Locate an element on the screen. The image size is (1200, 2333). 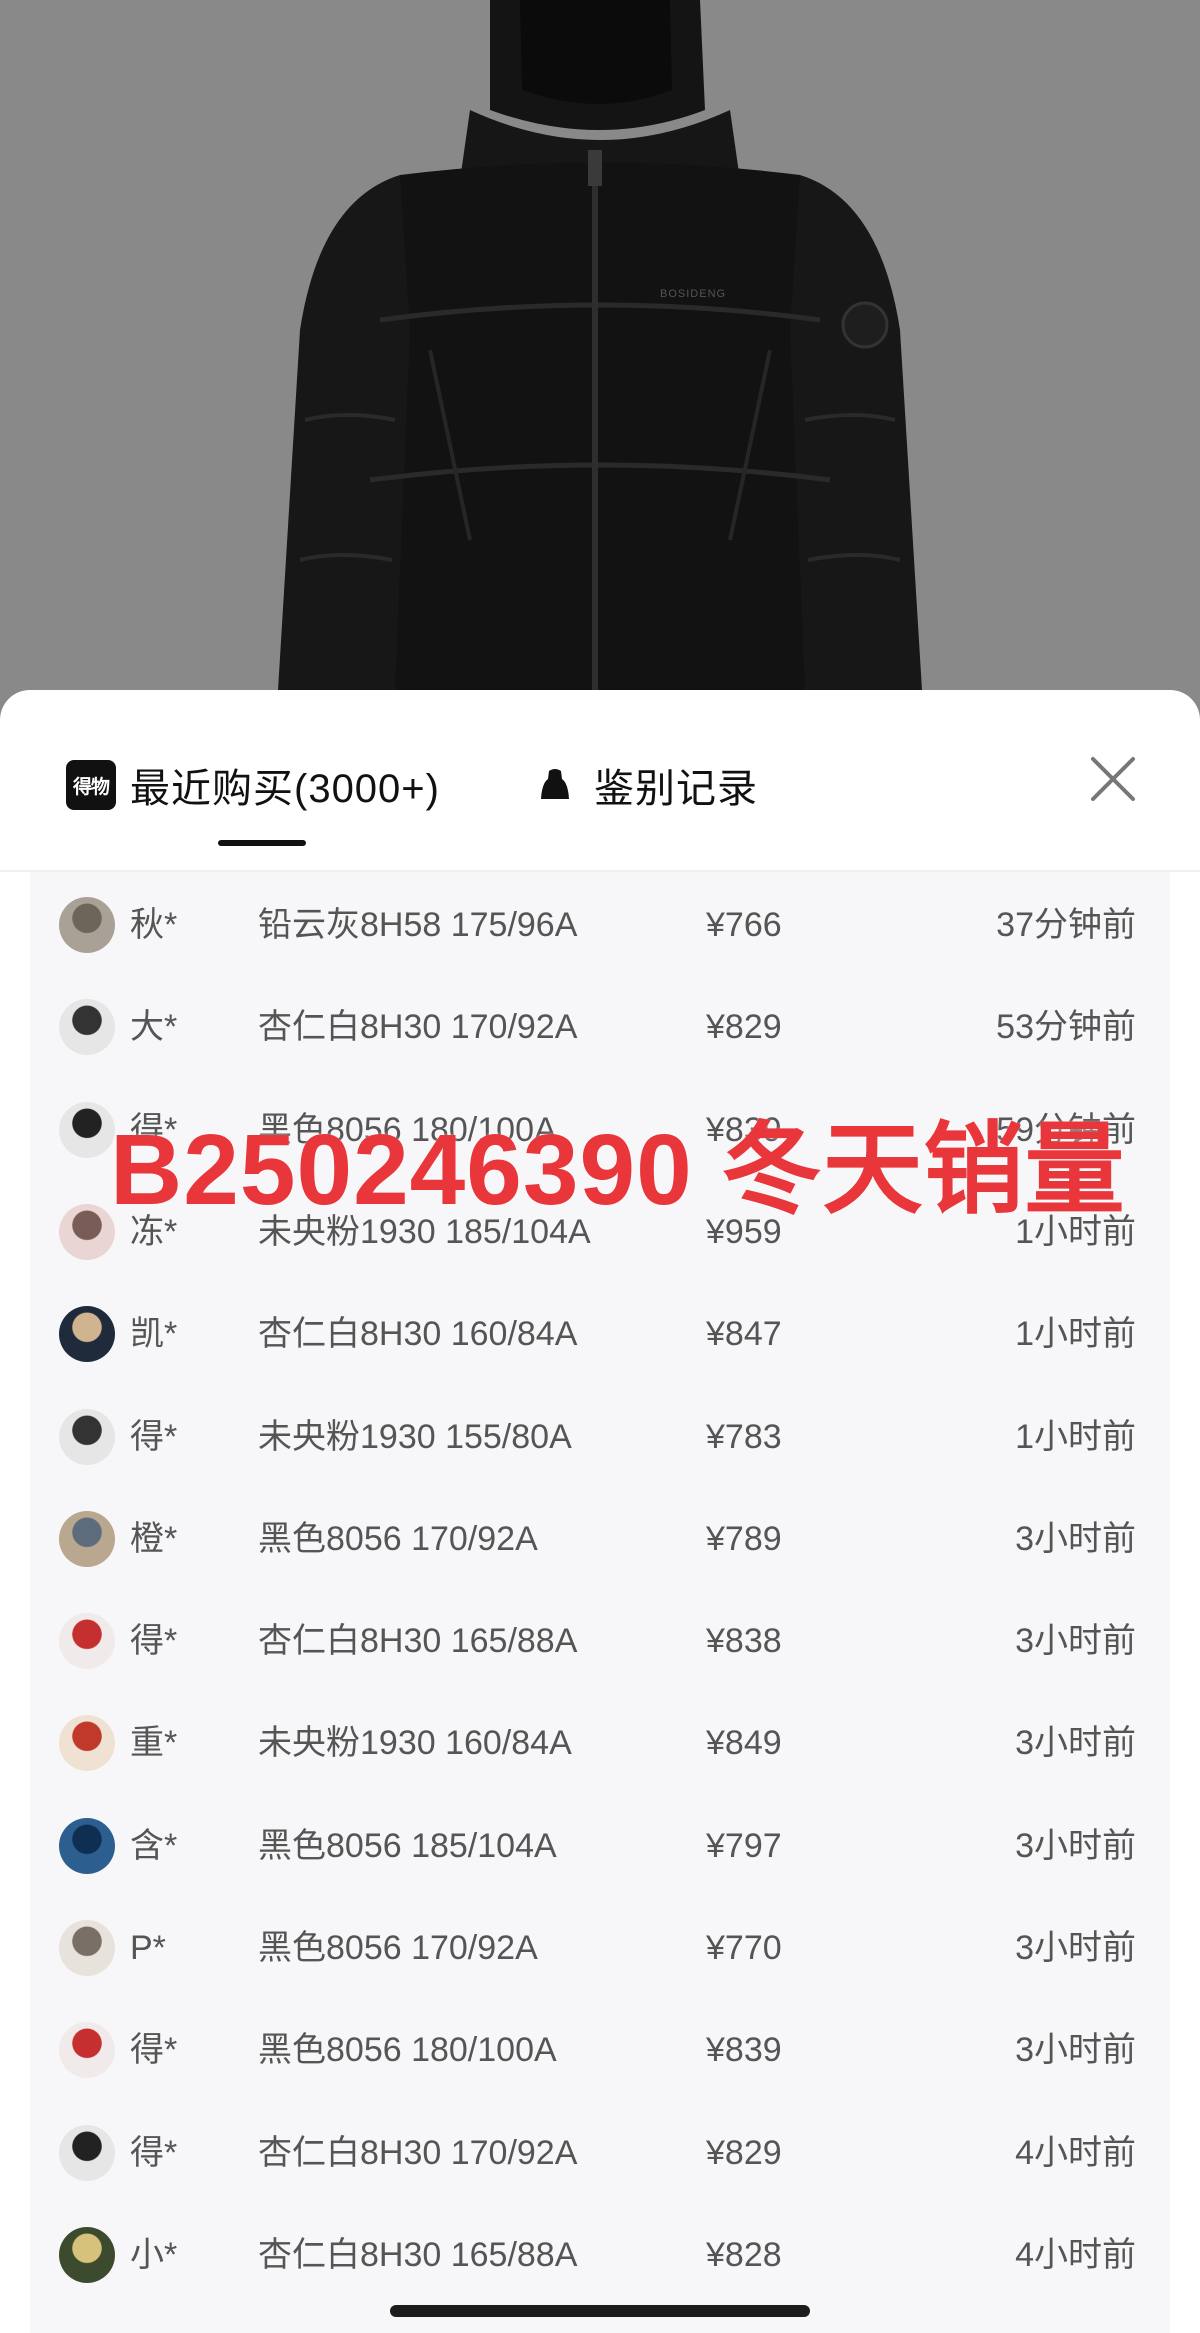
item-price: ¥770 is located at coordinates (744, 1948).